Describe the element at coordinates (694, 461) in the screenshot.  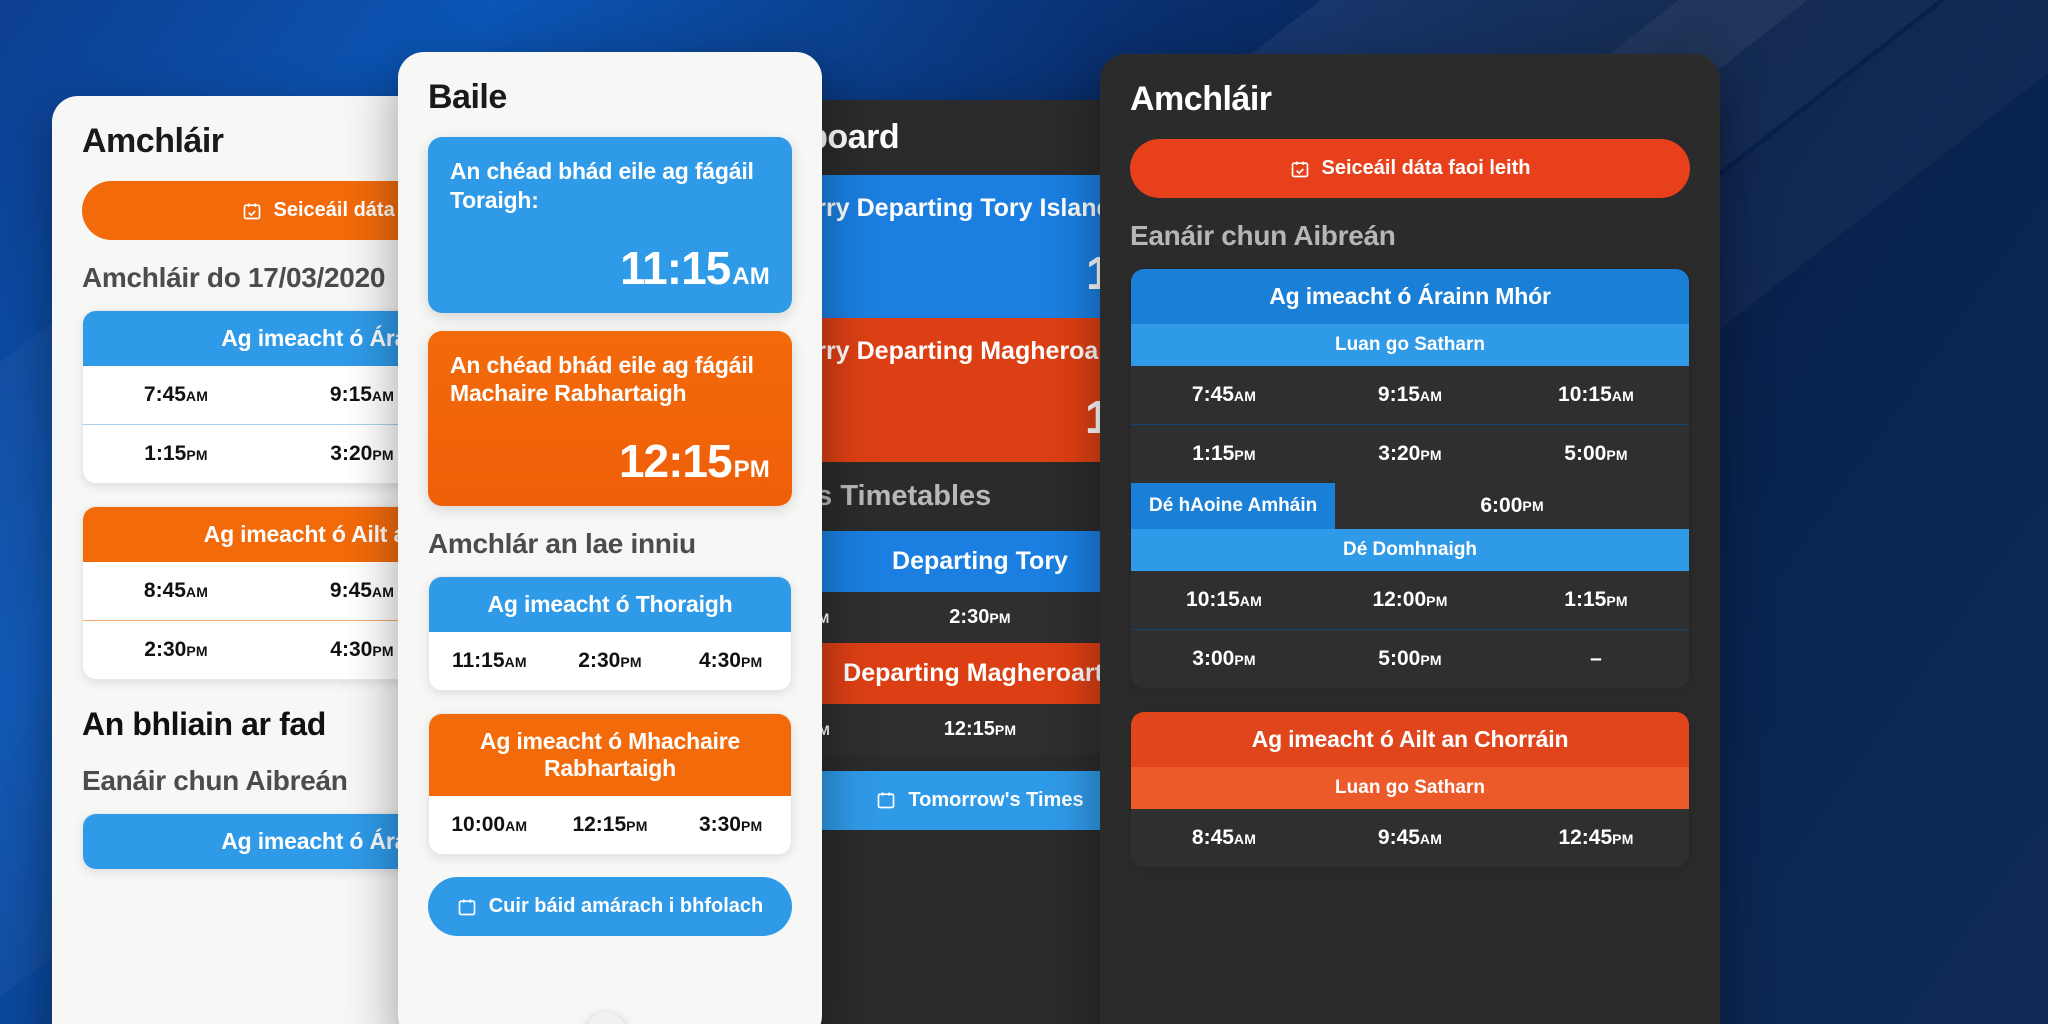
I see `next-boat-magheroarty-time: 12:15PM` at that location.